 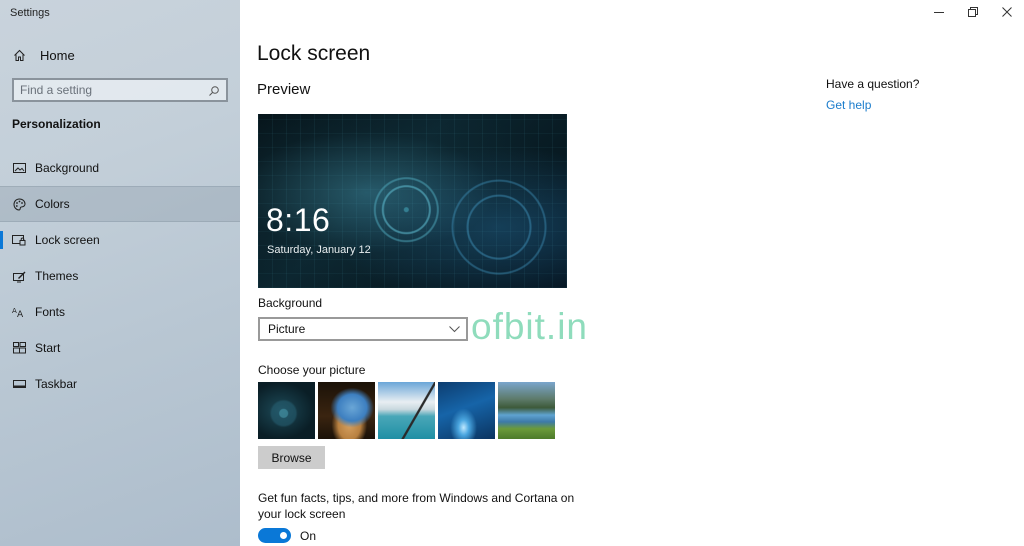 What do you see at coordinates (872, 94) in the screenshot?
I see `help-panel: Have a question? Get help` at bounding box center [872, 94].